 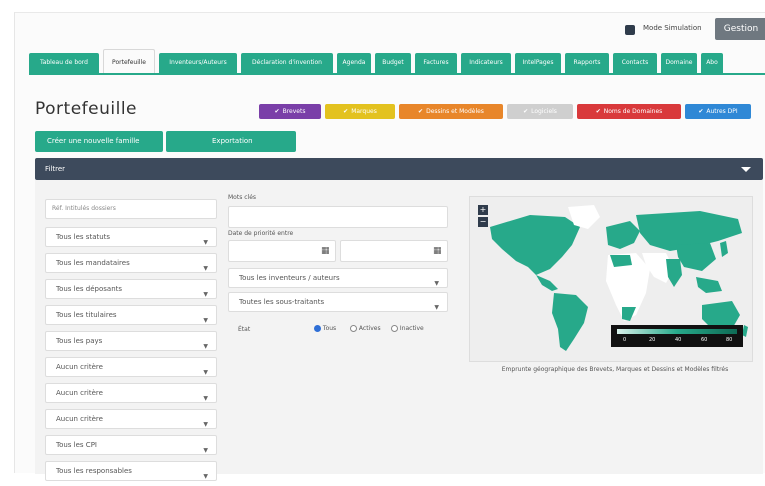 I want to click on tab-indicateurs: Indicateurs, so click(x=486, y=63).